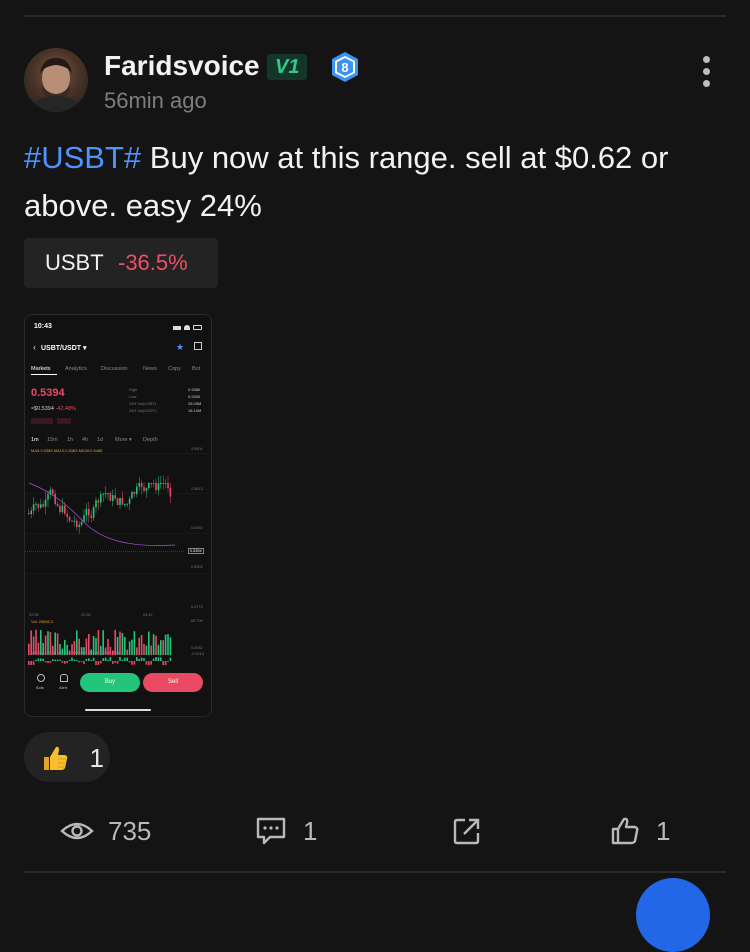 The height and width of the screenshot is (952, 750). I want to click on coin-tag: USBT -36.5%, so click(121, 263).